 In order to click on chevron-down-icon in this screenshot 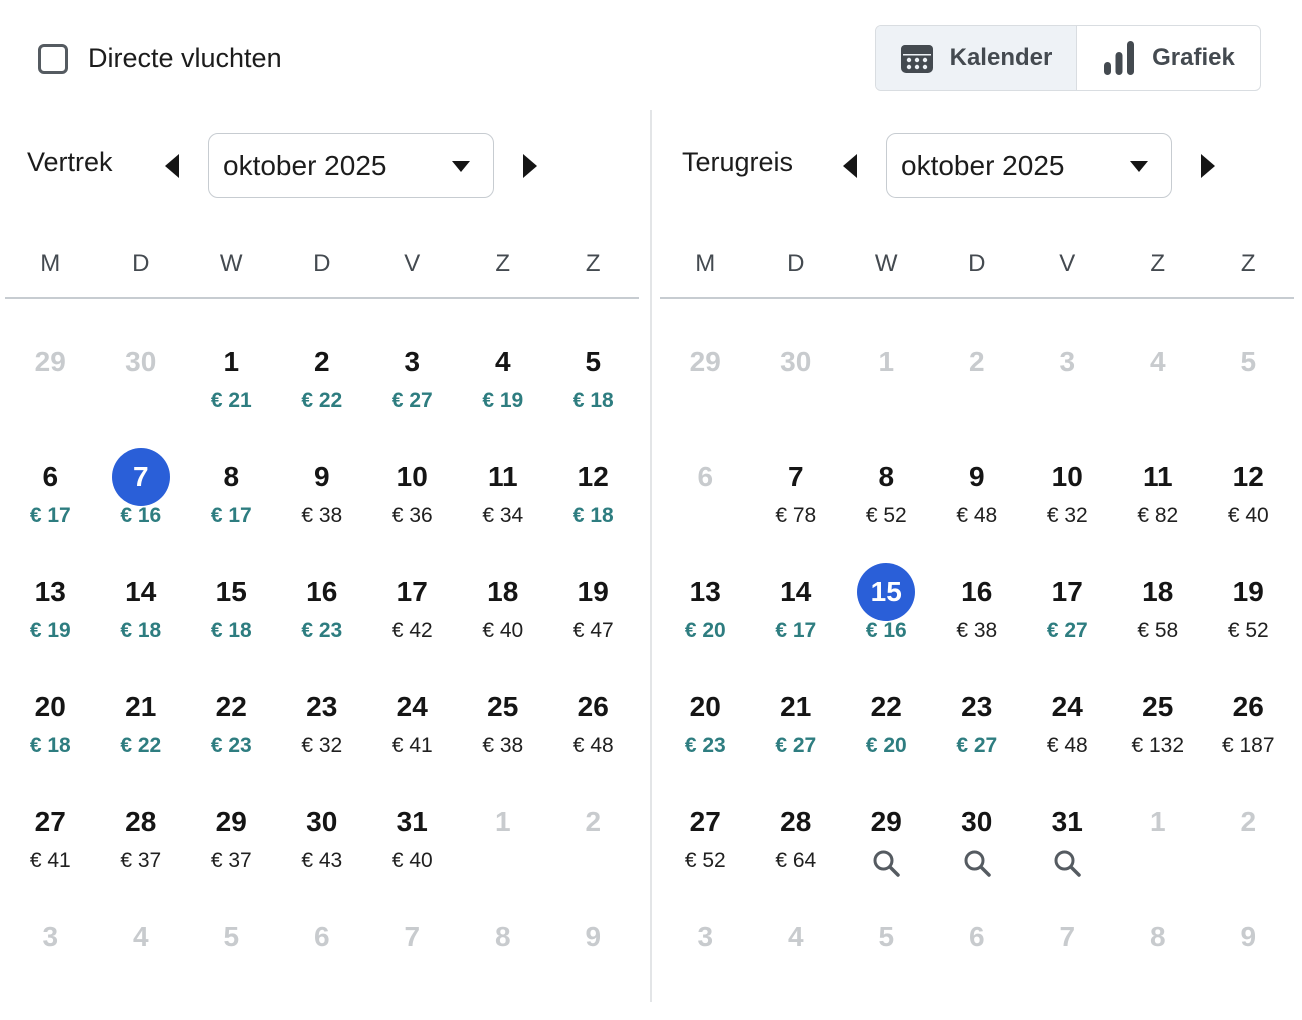, I will do `click(461, 166)`.